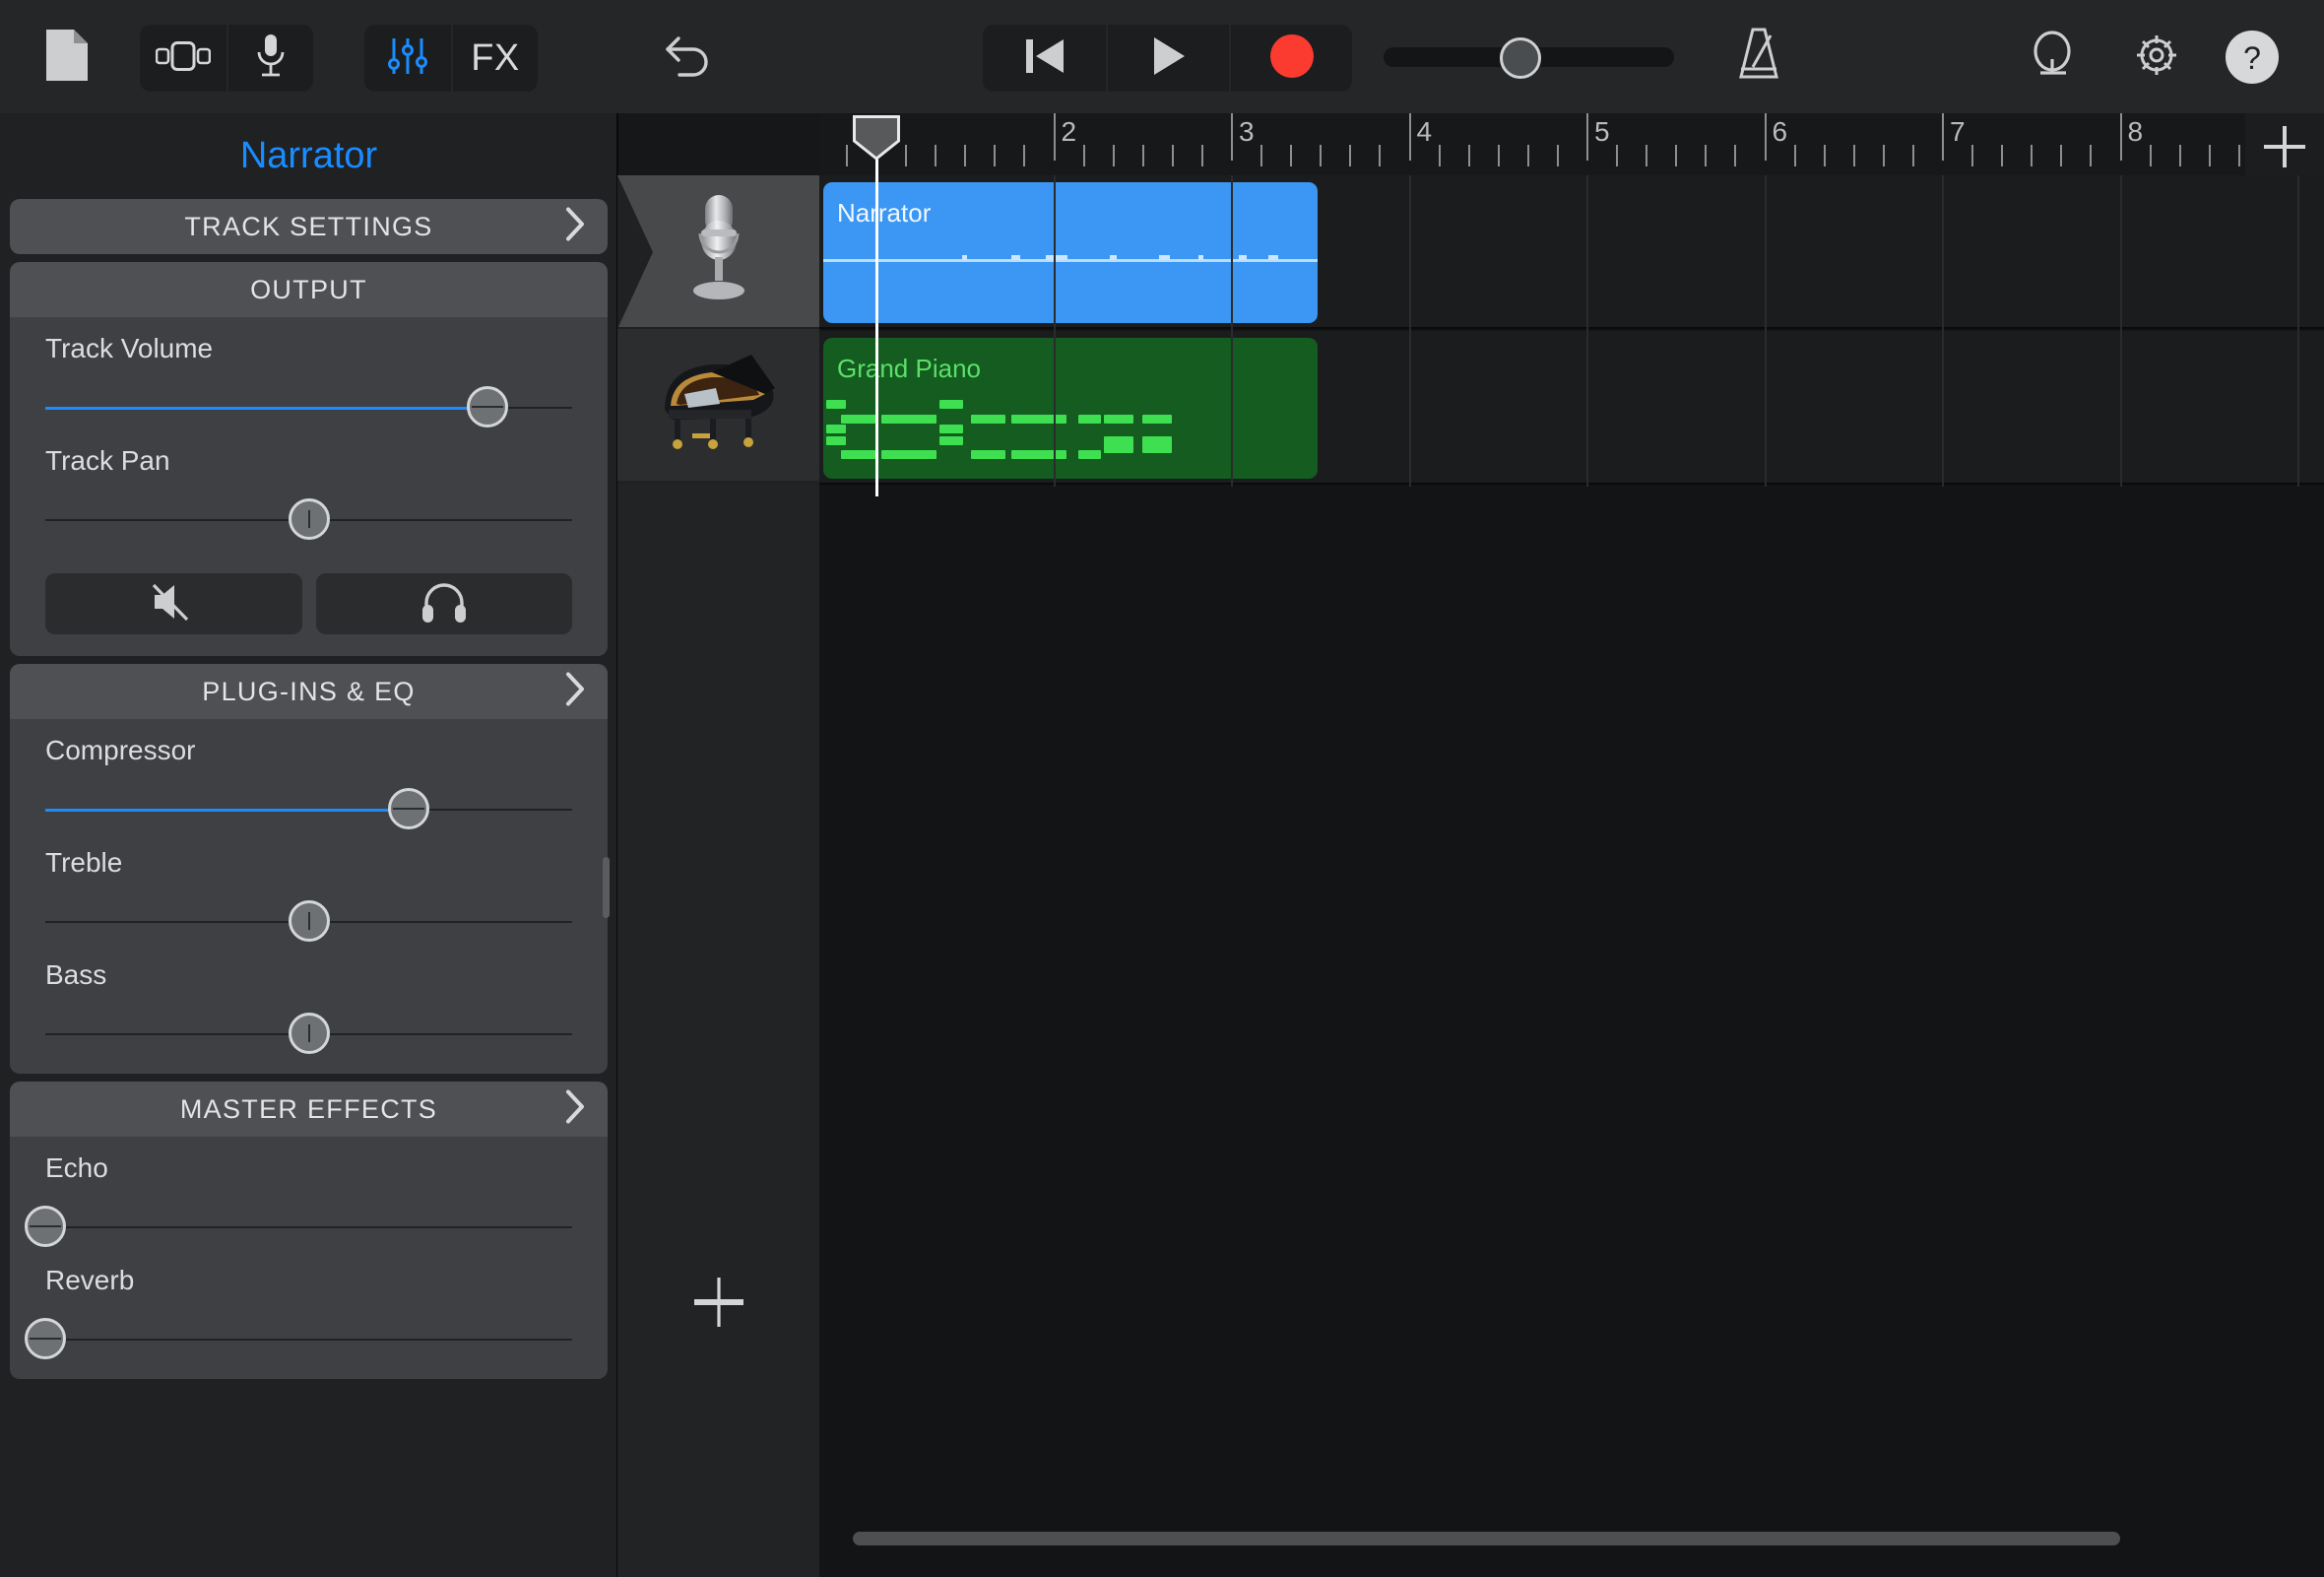 Image resolution: width=2324 pixels, height=1577 pixels. I want to click on lane-narrator: Narrator, so click(1572, 252).